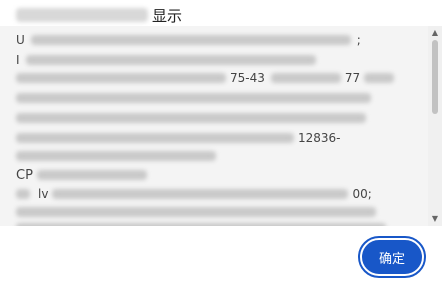 The width and height of the screenshot is (442, 287). I want to click on content-line: U ;, so click(188, 40).